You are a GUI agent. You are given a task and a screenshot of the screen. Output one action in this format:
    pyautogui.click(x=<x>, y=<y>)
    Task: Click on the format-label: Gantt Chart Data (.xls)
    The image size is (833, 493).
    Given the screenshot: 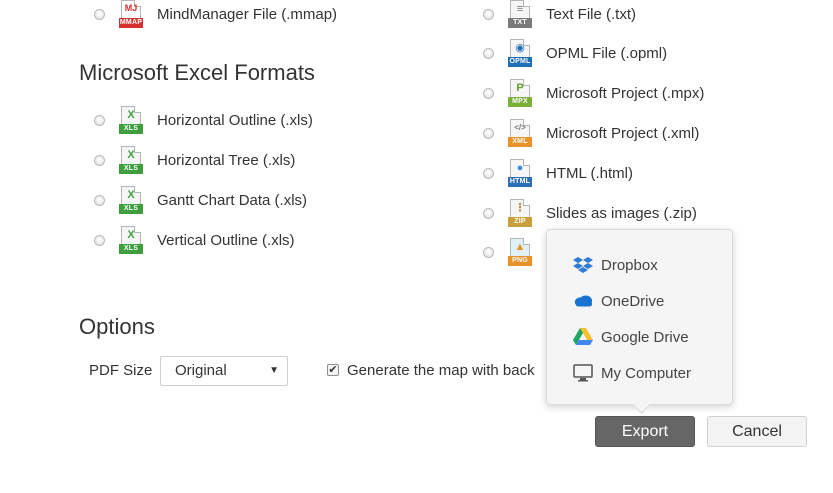 What is the action you would take?
    pyautogui.click(x=232, y=200)
    